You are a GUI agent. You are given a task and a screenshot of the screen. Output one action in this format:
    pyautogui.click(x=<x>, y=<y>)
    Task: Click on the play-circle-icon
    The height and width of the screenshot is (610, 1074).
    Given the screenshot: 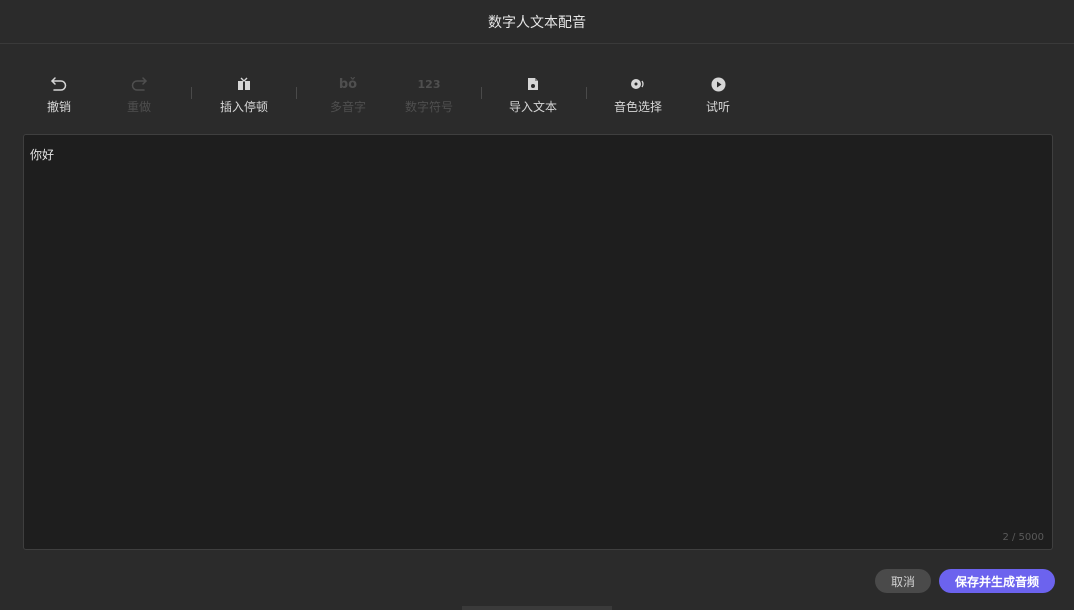 What is the action you would take?
    pyautogui.click(x=718, y=84)
    